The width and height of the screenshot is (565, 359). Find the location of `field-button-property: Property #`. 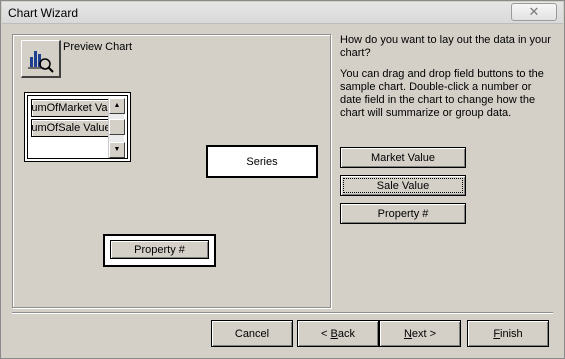

field-button-property: Property # is located at coordinates (403, 213).